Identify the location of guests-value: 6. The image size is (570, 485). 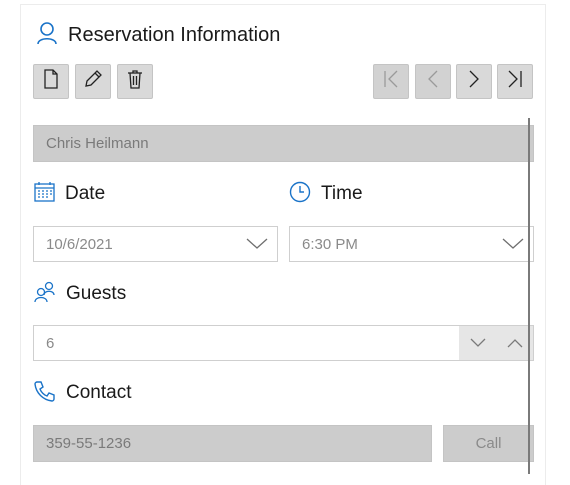
(50, 343).